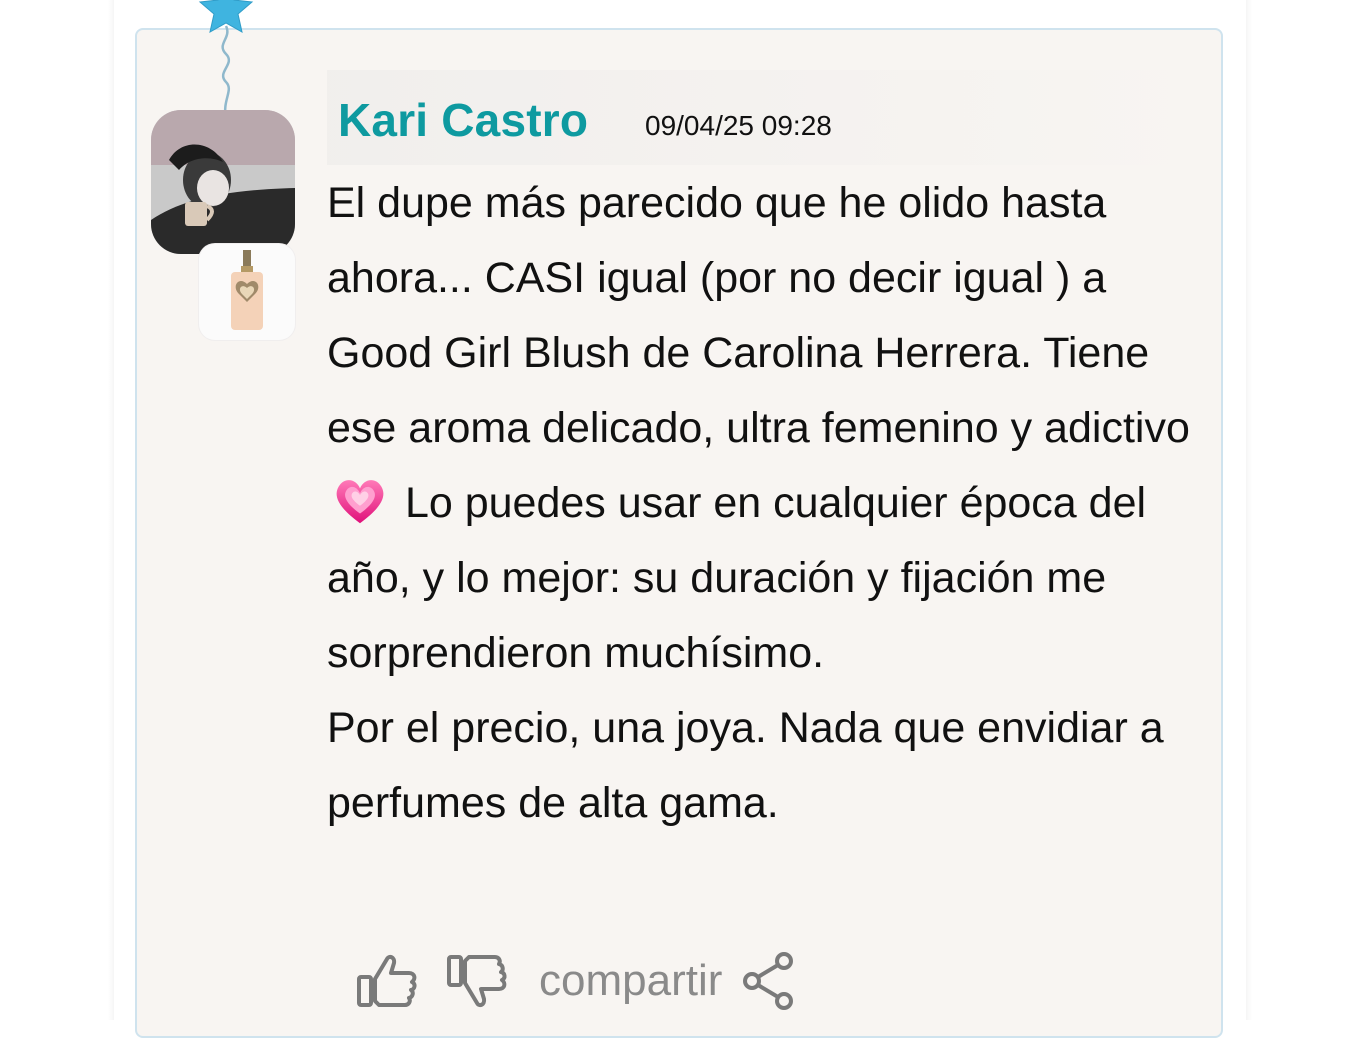  I want to click on comment-date: 09/04/25 09:28, so click(738, 125).